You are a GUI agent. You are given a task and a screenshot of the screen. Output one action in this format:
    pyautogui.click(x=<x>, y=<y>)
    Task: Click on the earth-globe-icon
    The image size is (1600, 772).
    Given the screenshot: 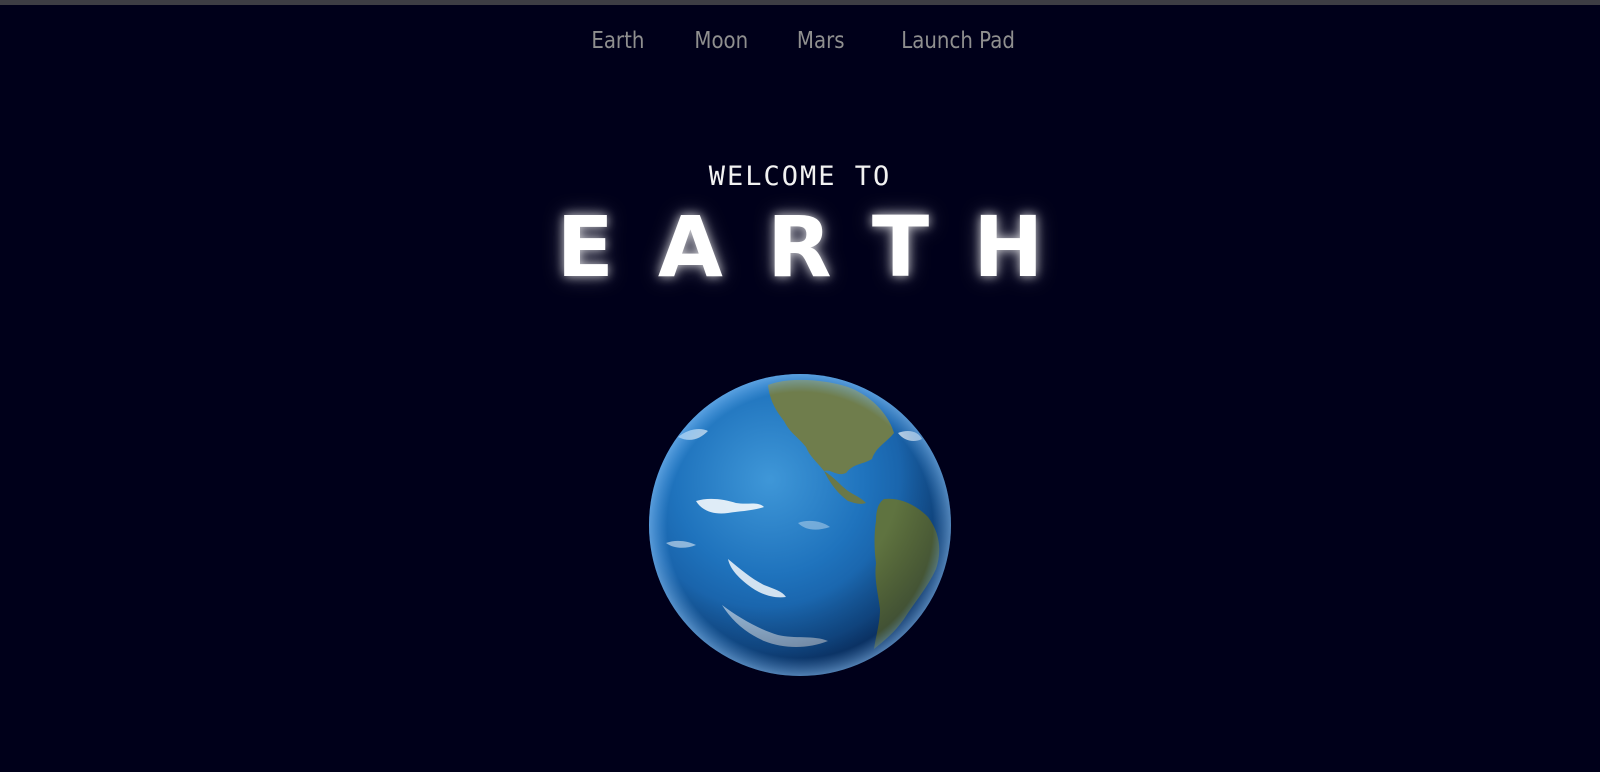 What is the action you would take?
    pyautogui.click(x=800, y=525)
    